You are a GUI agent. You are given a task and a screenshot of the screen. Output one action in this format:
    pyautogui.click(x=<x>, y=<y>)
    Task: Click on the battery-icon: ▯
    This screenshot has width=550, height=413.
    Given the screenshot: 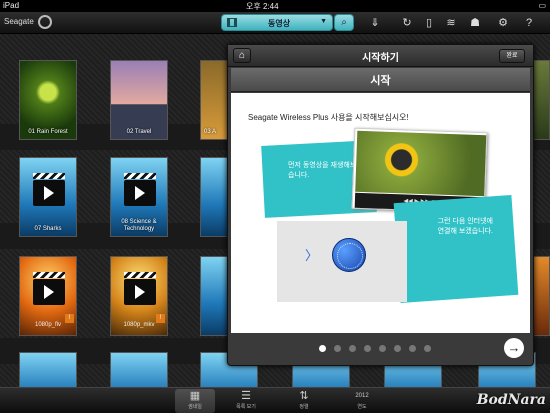 What is the action you would take?
    pyautogui.click(x=429, y=23)
    